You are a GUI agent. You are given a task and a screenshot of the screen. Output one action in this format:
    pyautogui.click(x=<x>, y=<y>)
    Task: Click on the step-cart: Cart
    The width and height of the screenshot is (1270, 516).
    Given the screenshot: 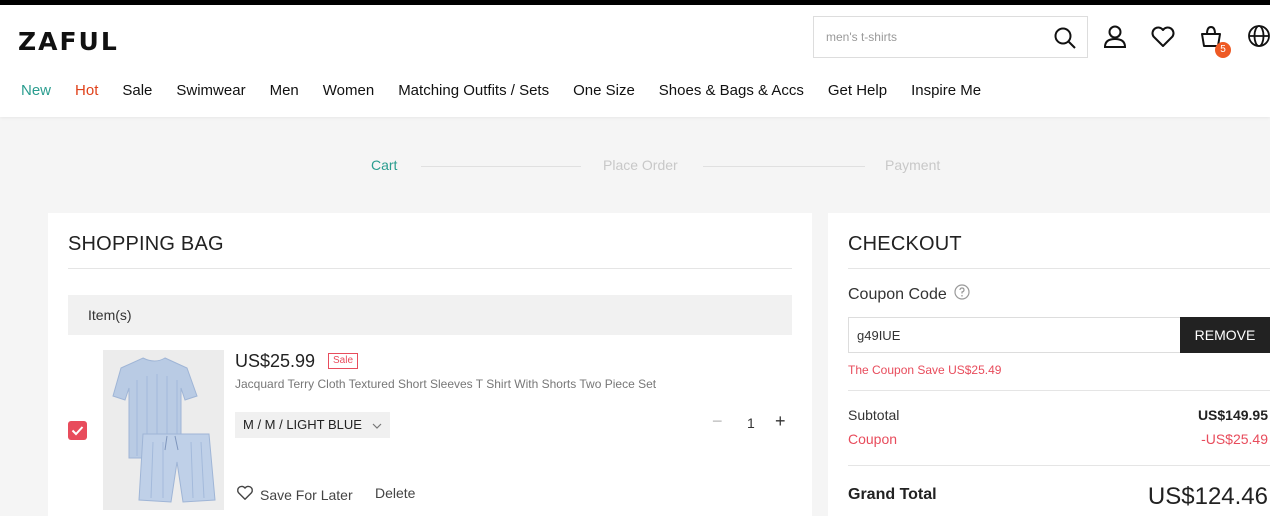 What is the action you would take?
    pyautogui.click(x=384, y=165)
    